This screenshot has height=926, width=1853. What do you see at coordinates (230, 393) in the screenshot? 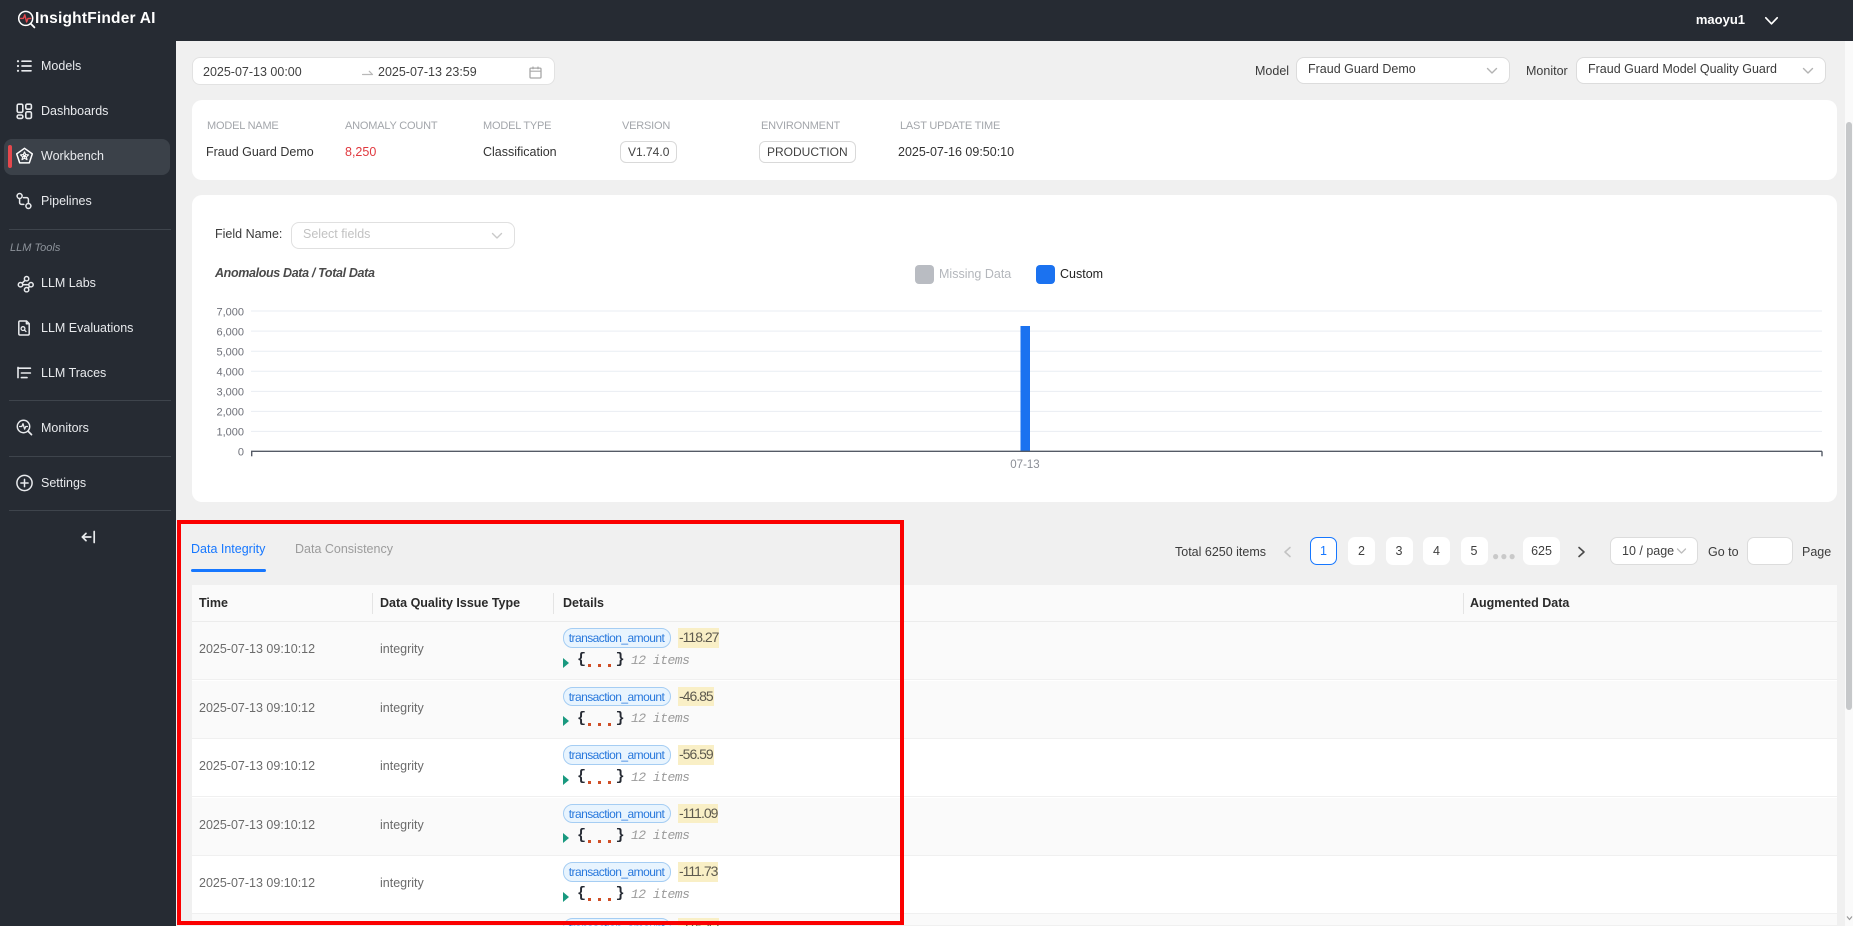
I see `svg-text: 3,000` at bounding box center [230, 393].